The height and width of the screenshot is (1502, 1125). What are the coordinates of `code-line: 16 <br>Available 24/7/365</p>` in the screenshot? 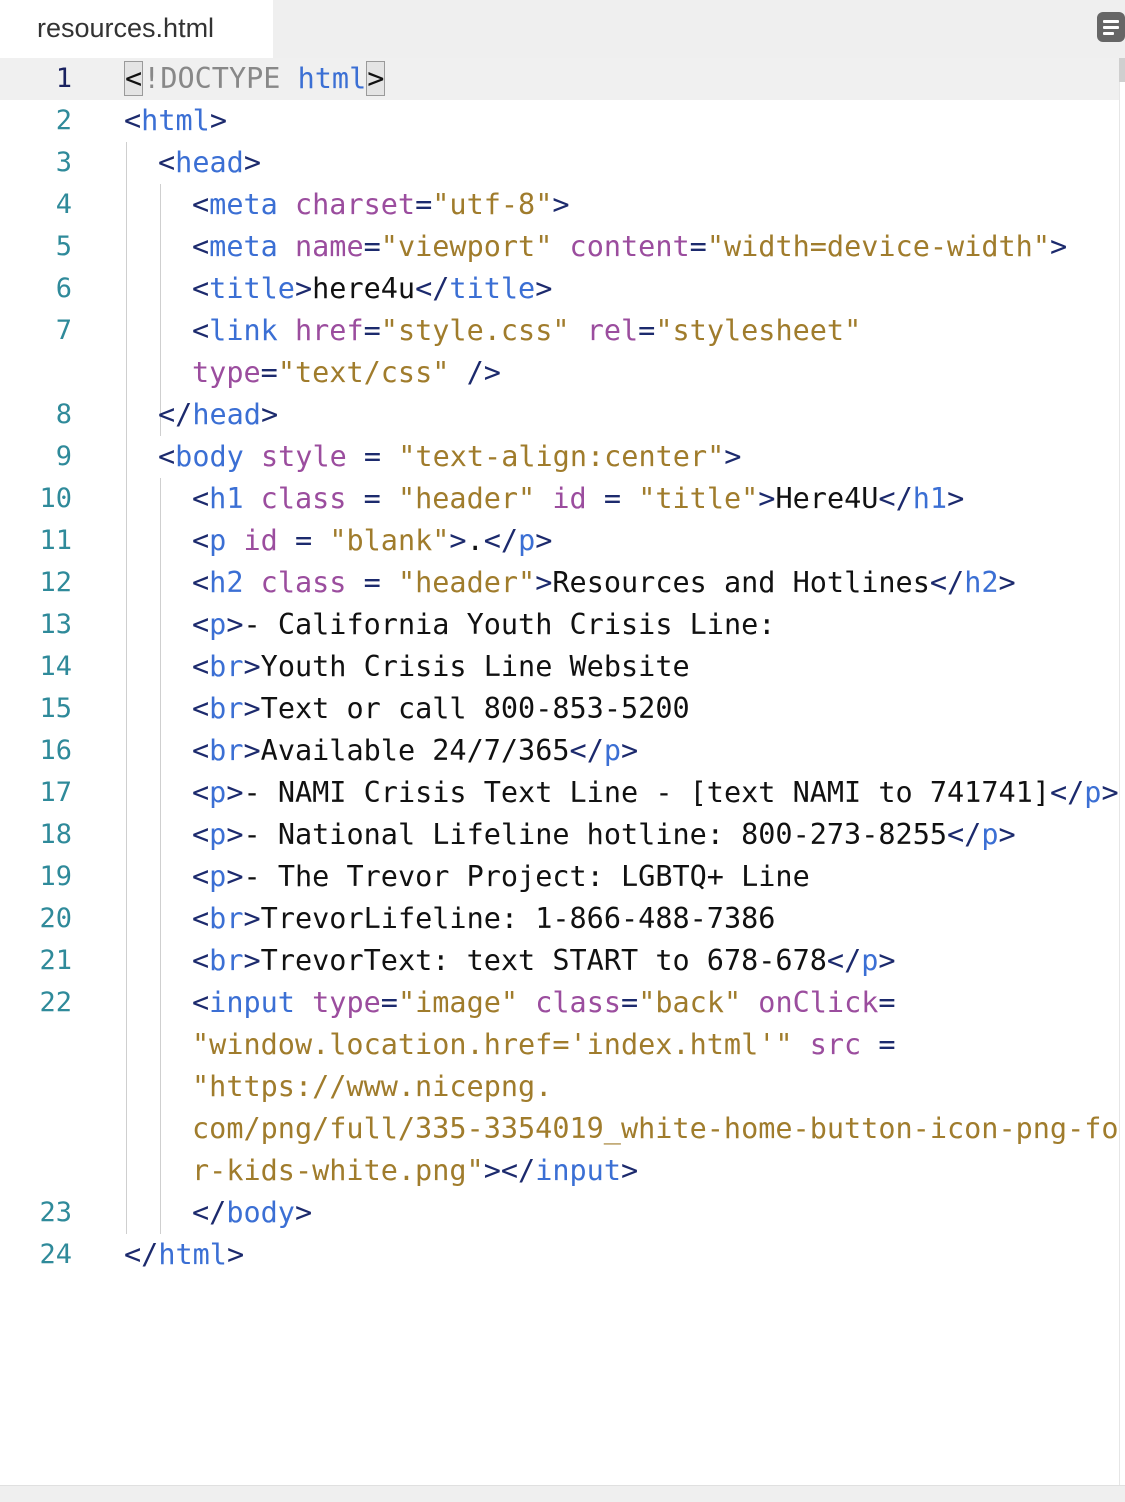 It's located at (560, 751).